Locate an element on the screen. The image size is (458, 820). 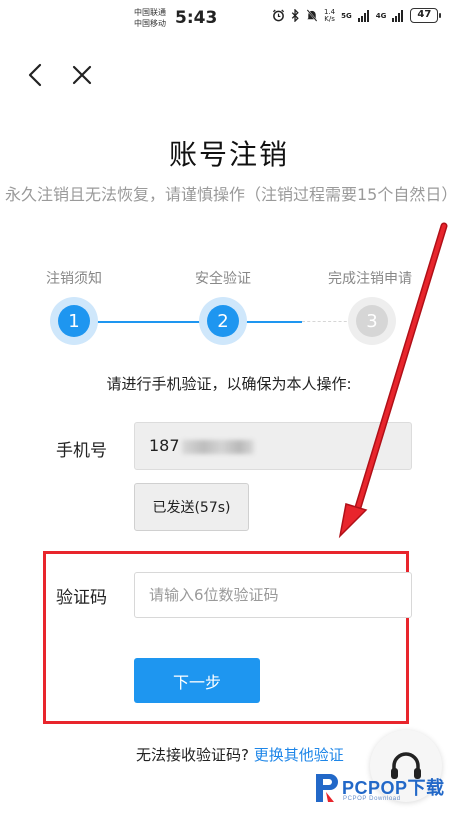
close-icon is located at coordinates (82, 75).